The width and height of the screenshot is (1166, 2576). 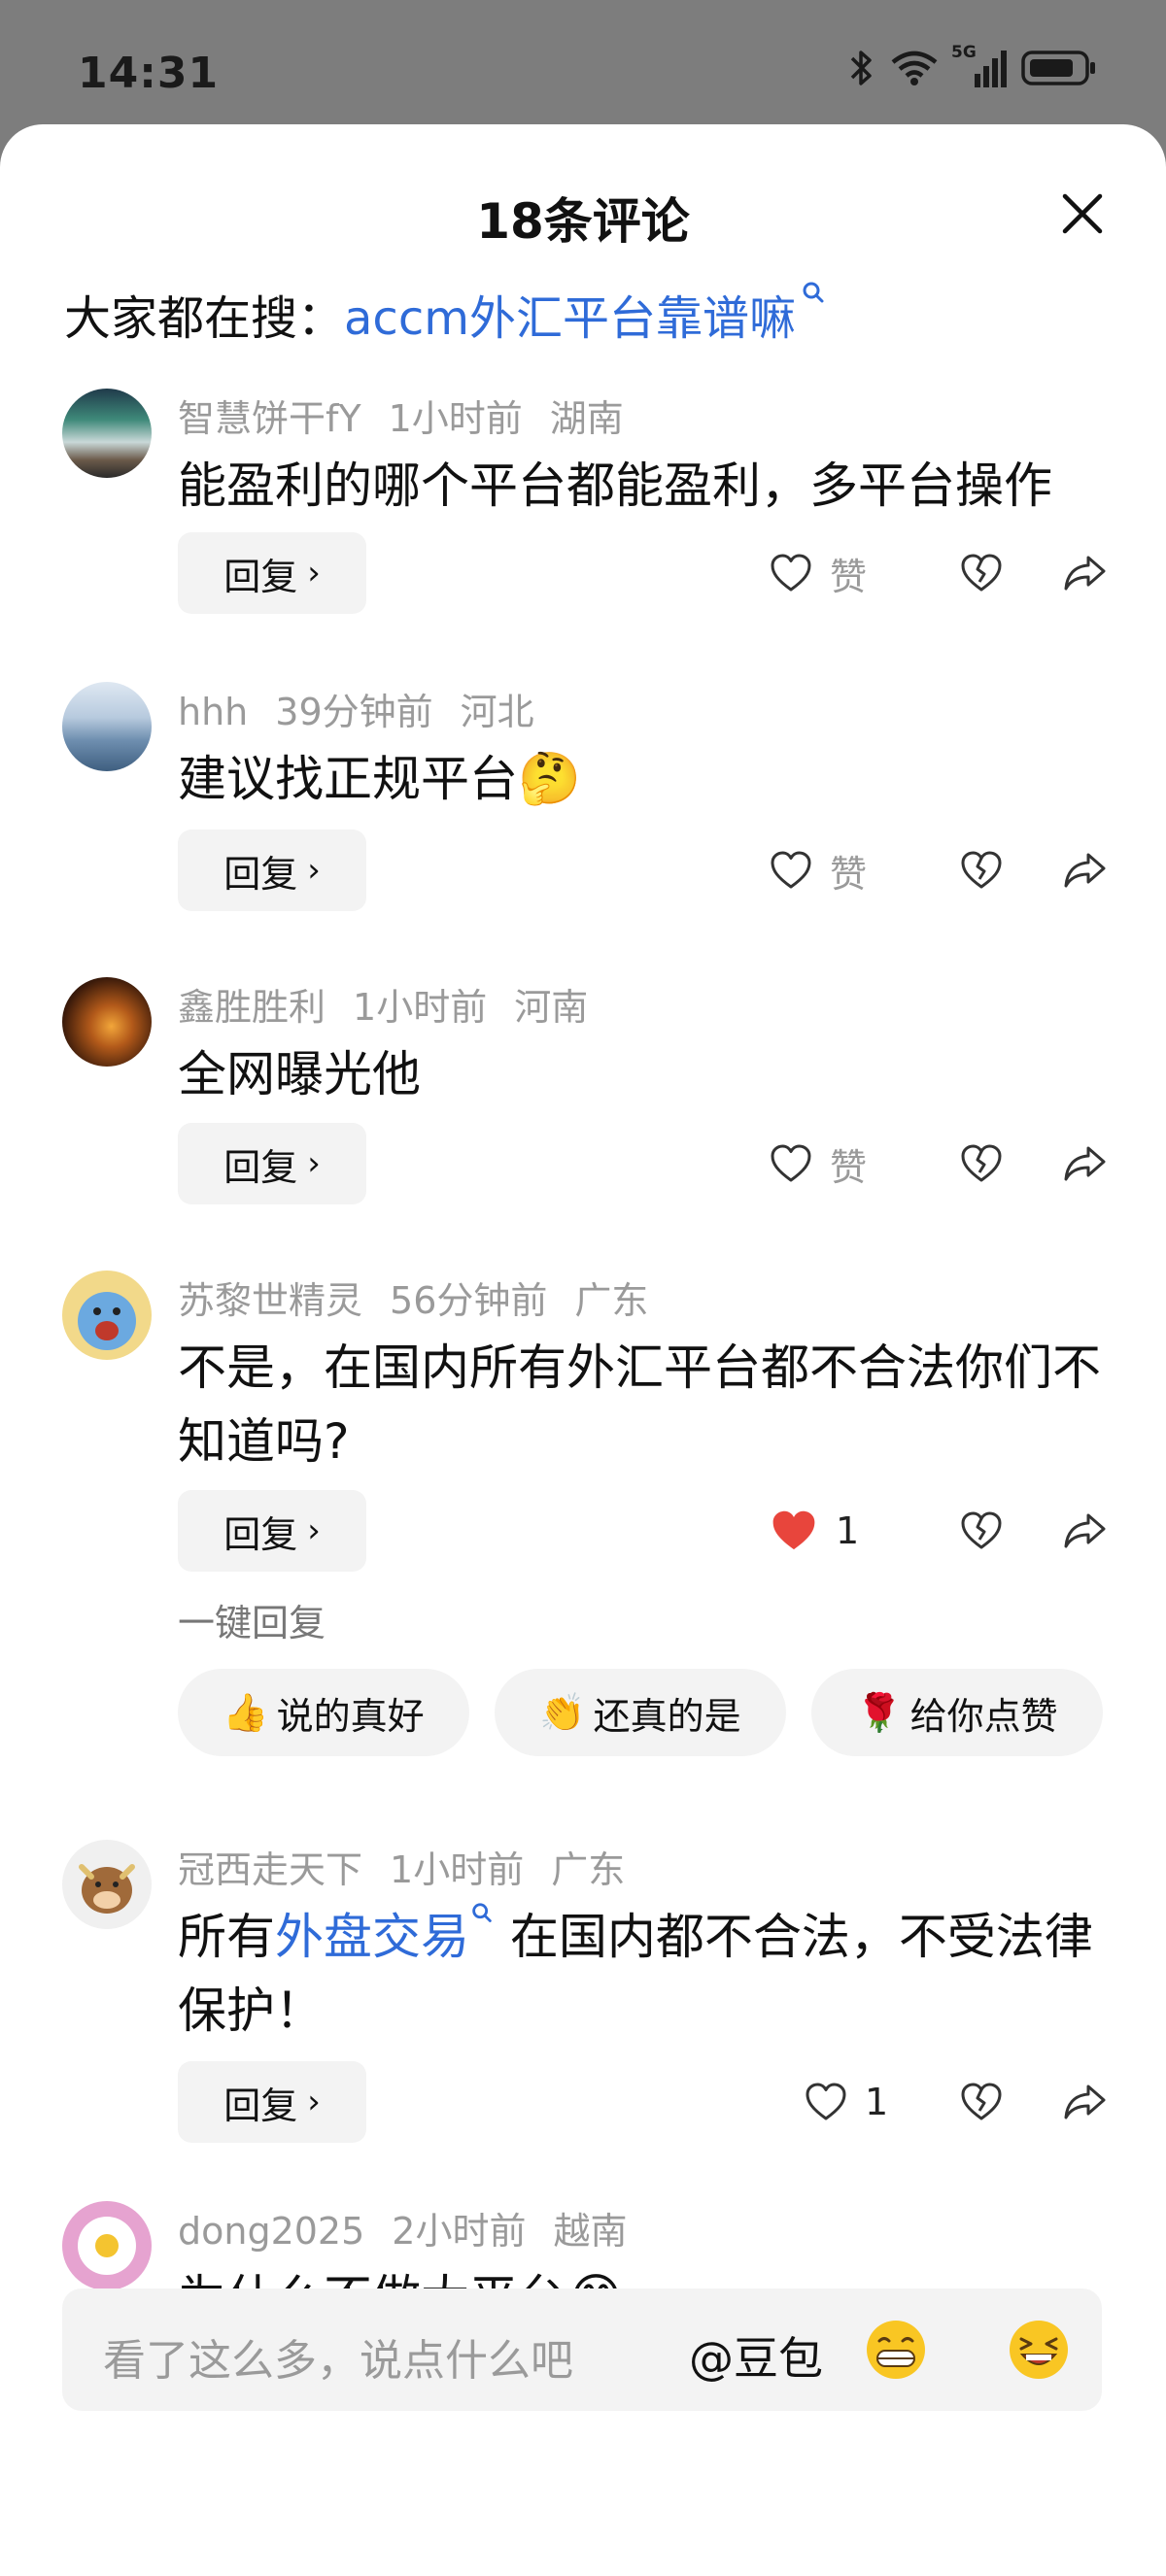 I want to click on comment-input-bar: 看了这么多，说点什么吧 @豆包, so click(x=582, y=2349).